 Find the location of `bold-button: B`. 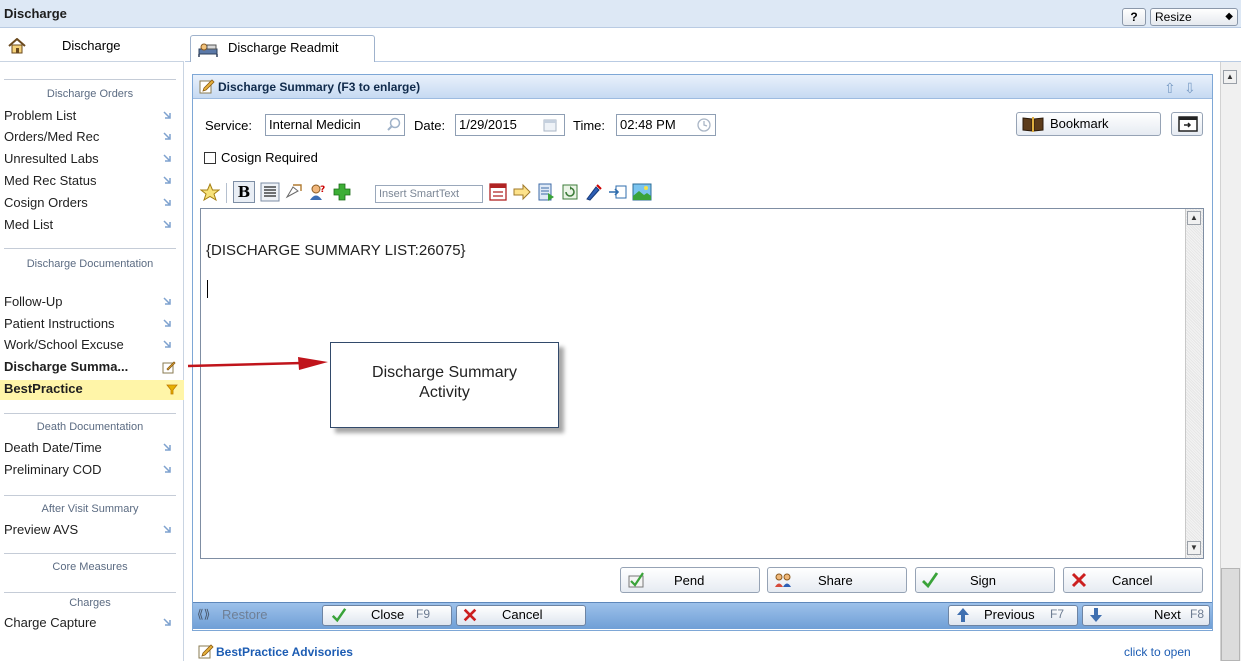

bold-button: B is located at coordinates (244, 192).